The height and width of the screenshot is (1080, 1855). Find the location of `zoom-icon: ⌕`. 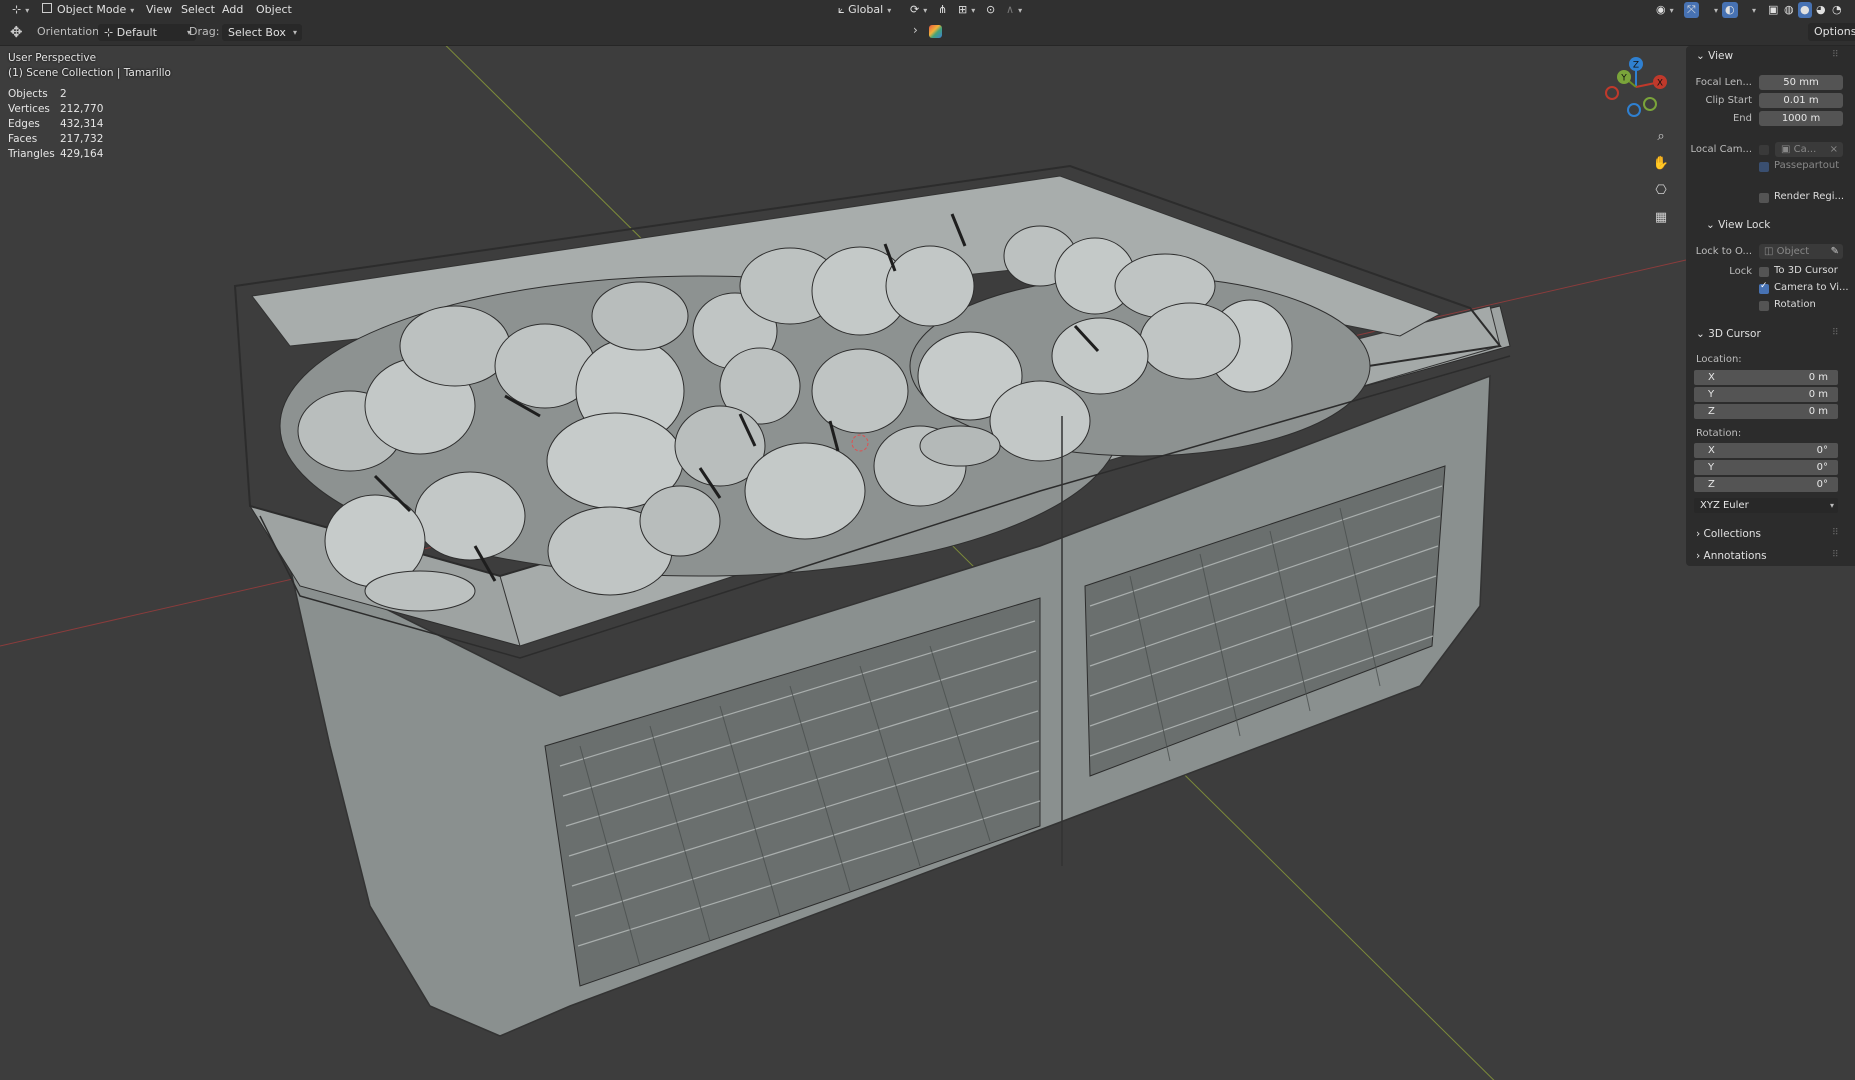

zoom-icon: ⌕ is located at coordinates (1661, 137).